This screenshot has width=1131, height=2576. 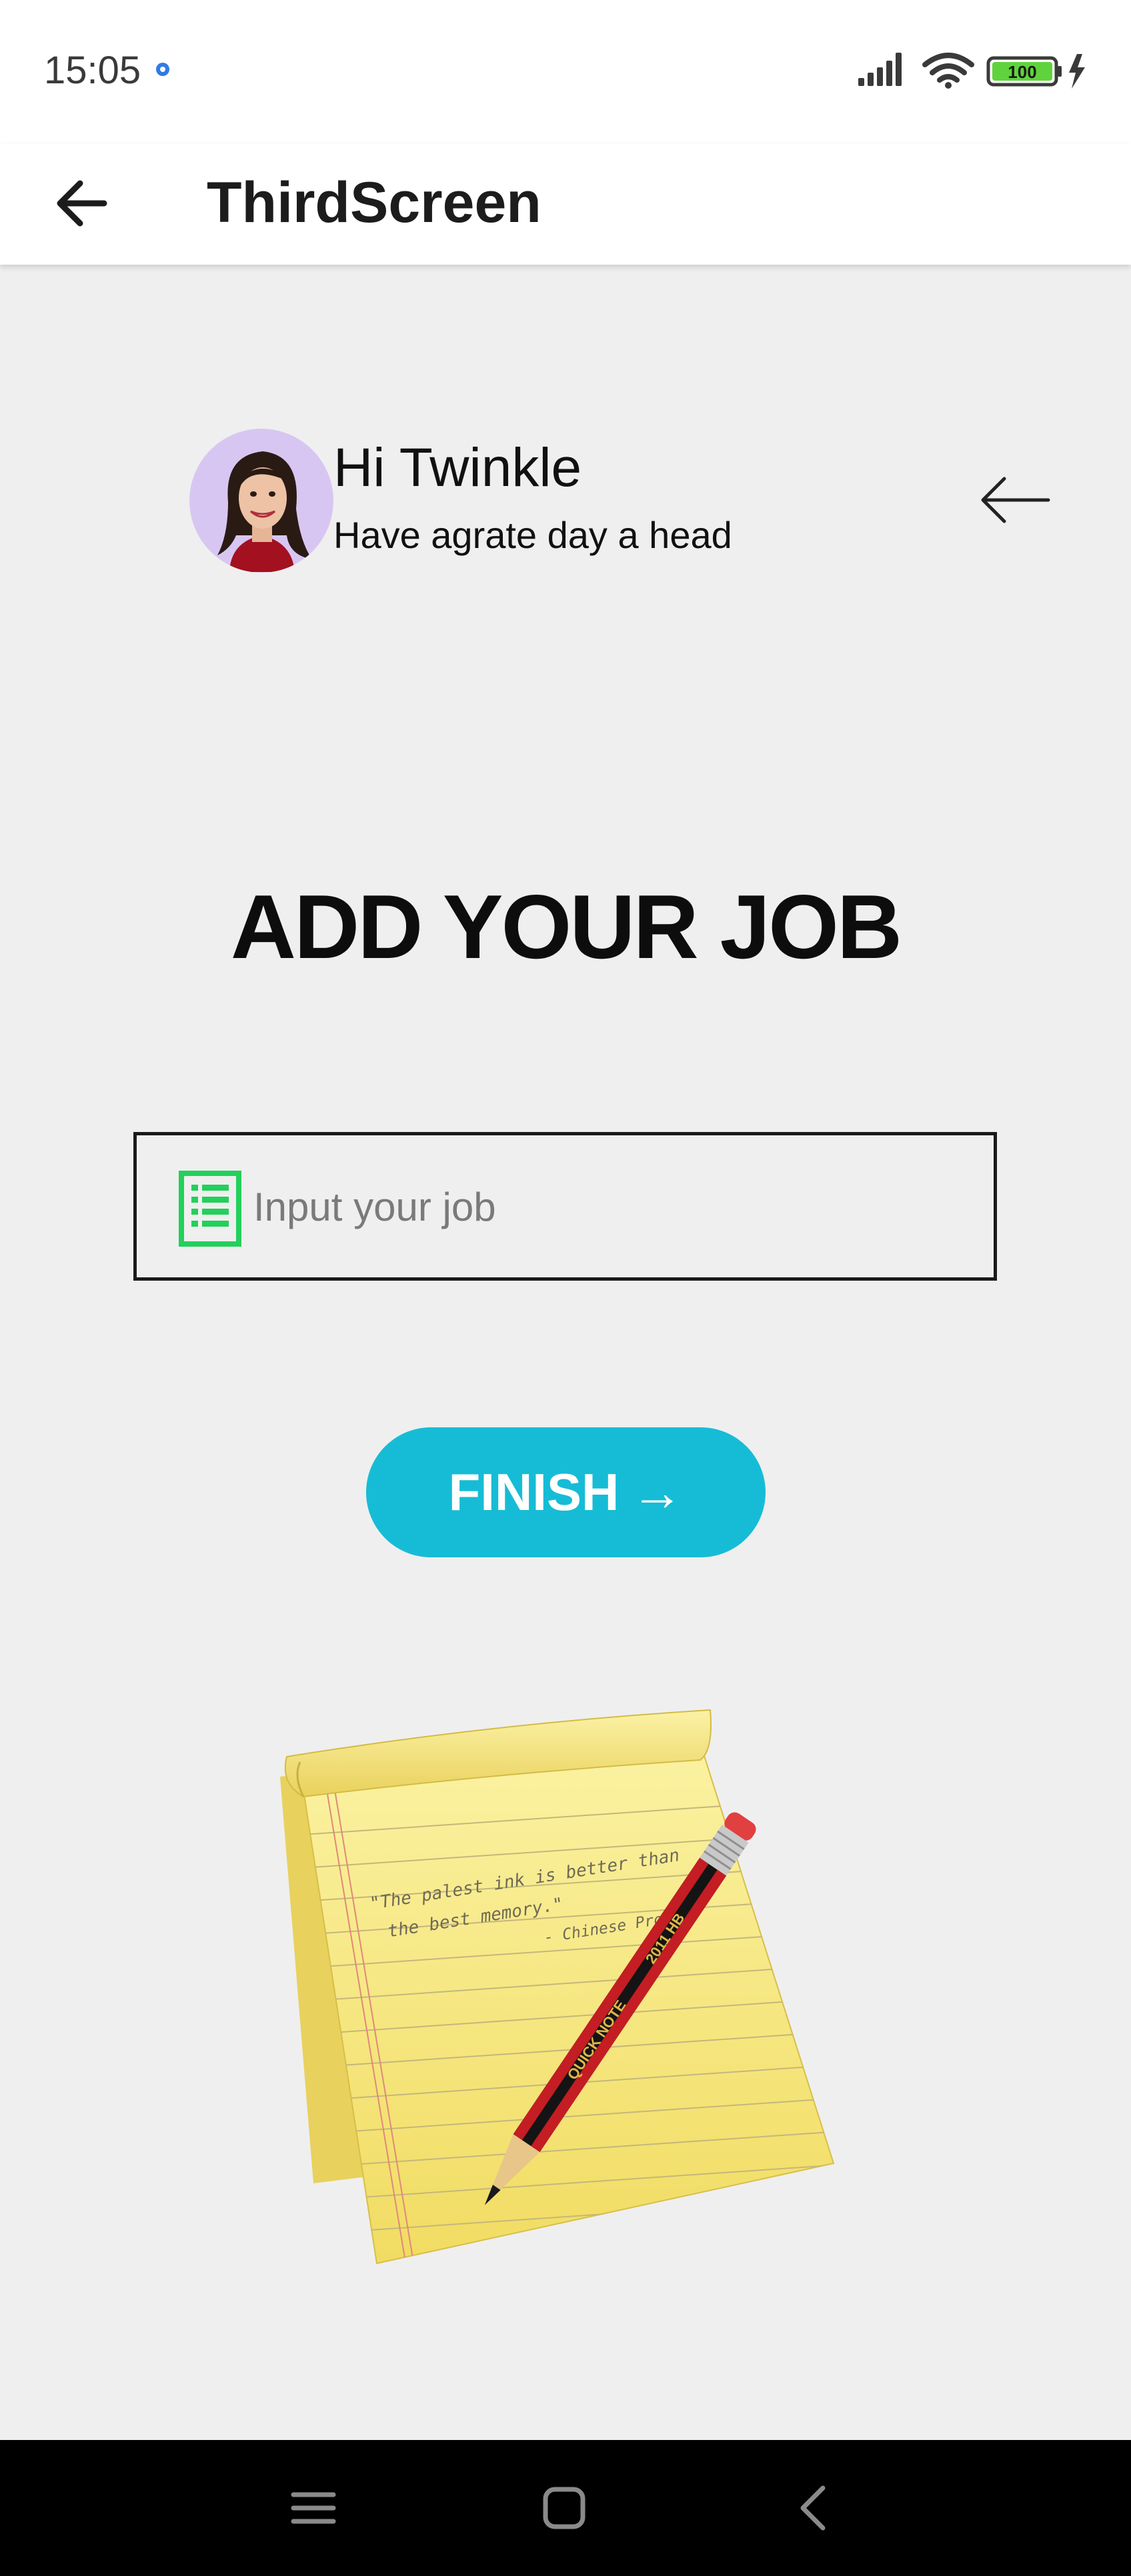 I want to click on charging-icon, so click(x=1077, y=71).